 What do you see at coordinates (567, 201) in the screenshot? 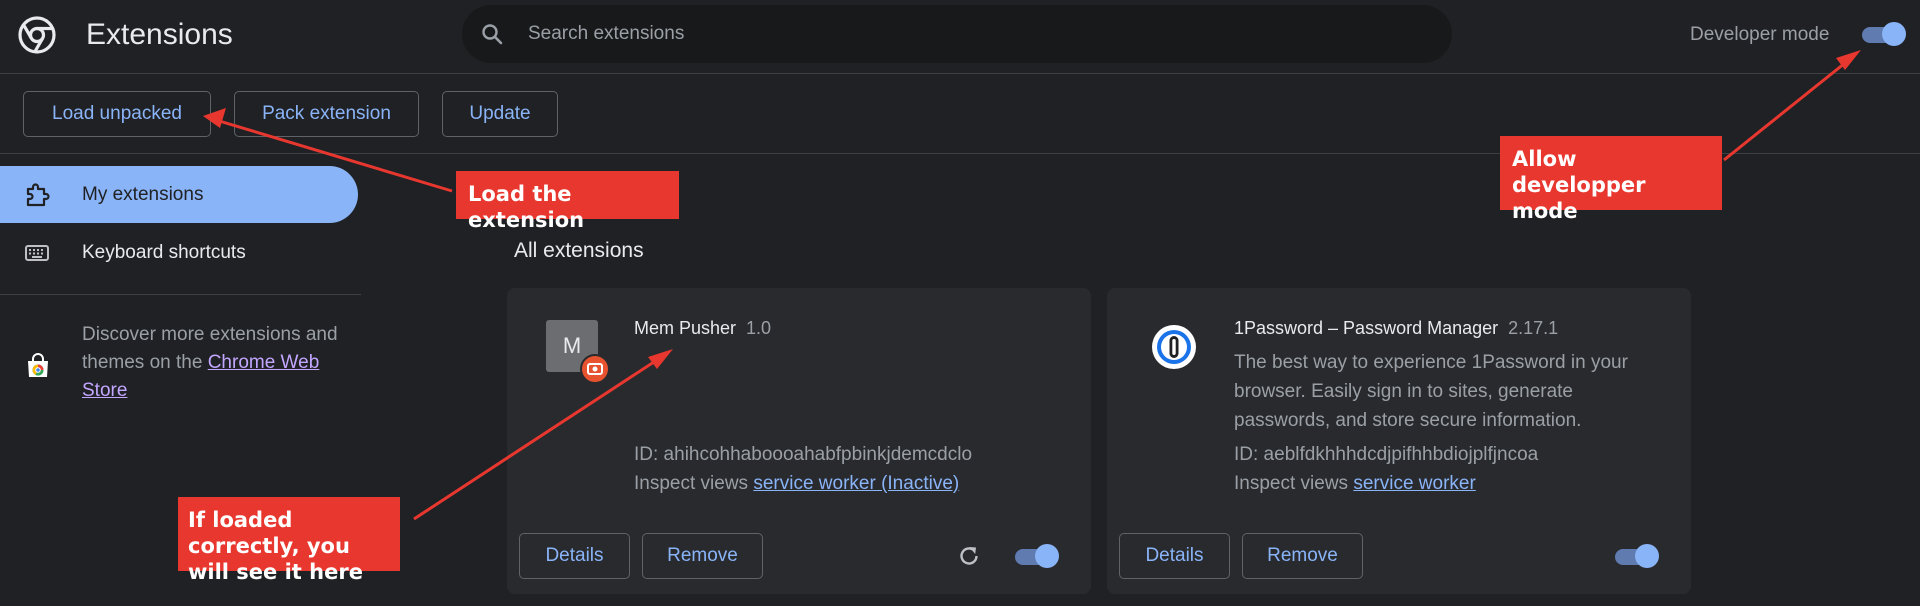
I see `annotation-load-extension: Load the extension` at bounding box center [567, 201].